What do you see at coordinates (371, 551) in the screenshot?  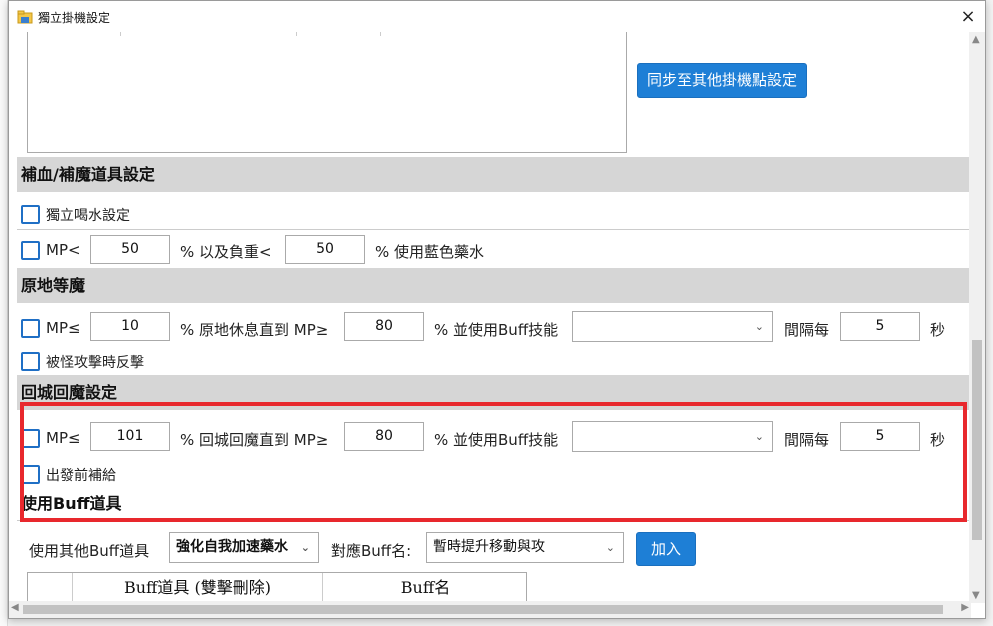 I see `corresponding-buff-label: 對應Buff名:` at bounding box center [371, 551].